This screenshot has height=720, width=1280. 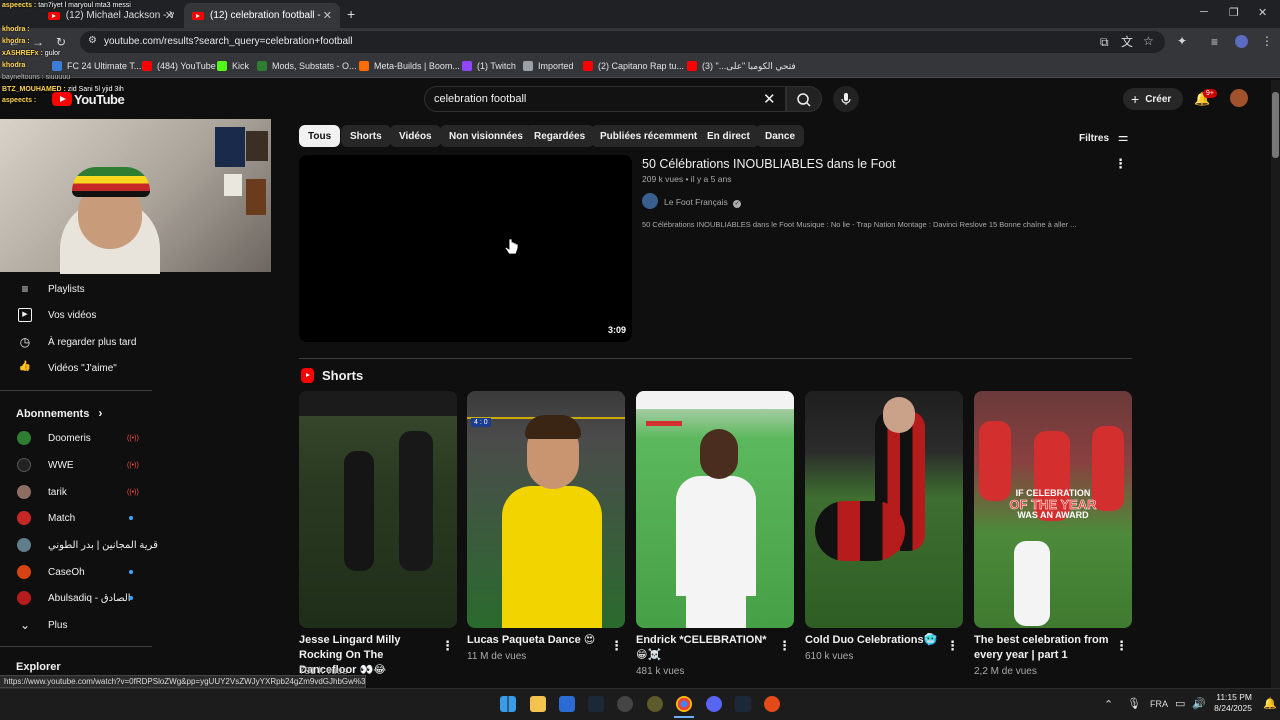 I want to click on chip-recently-uploaded: Publiées récemment, so click(x=649, y=136).